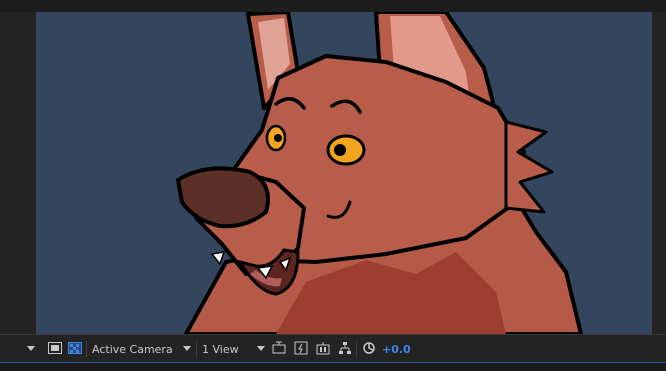 The image size is (666, 371). I want to click on camera-dropdown: Active Camera, so click(142, 349).